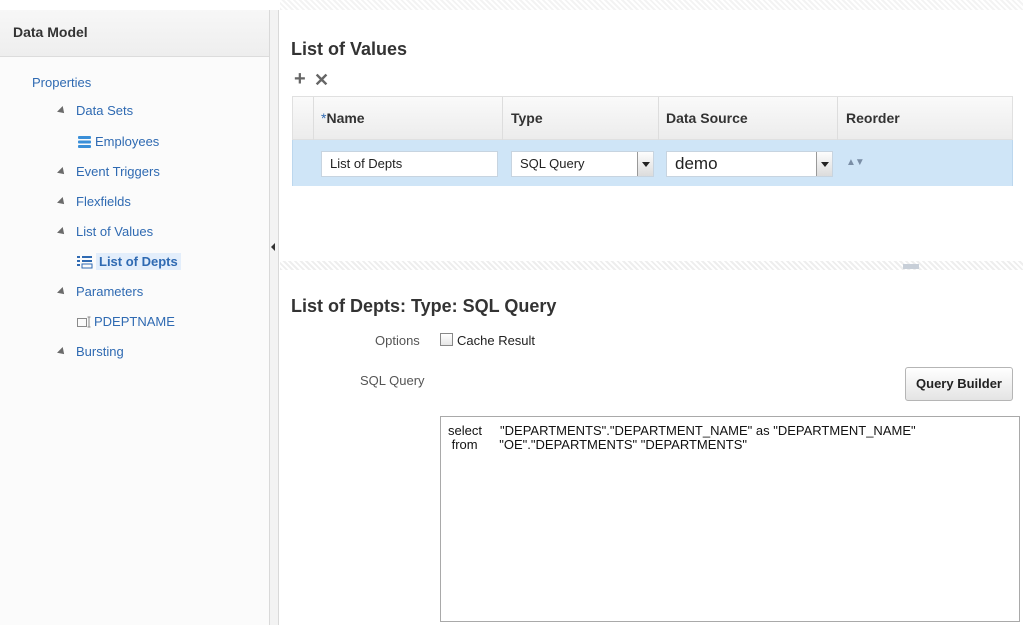 The height and width of the screenshot is (625, 1023). I want to click on tree-item-pdeptname: PDEPTNAME, so click(126, 322).